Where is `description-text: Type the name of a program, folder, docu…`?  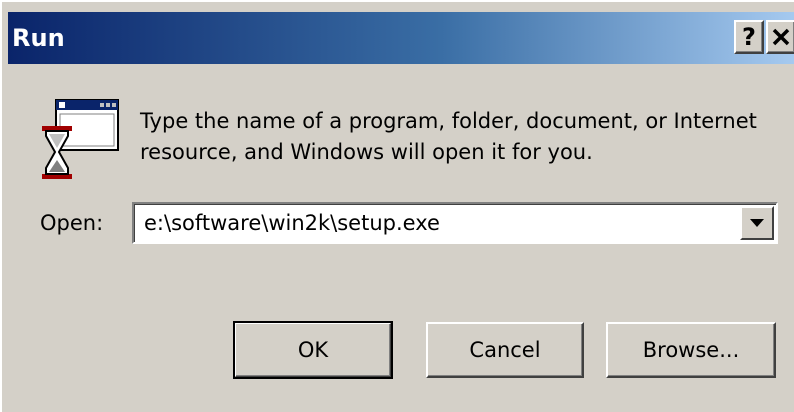 description-text: Type the name of a program, folder, docu… is located at coordinates (448, 136).